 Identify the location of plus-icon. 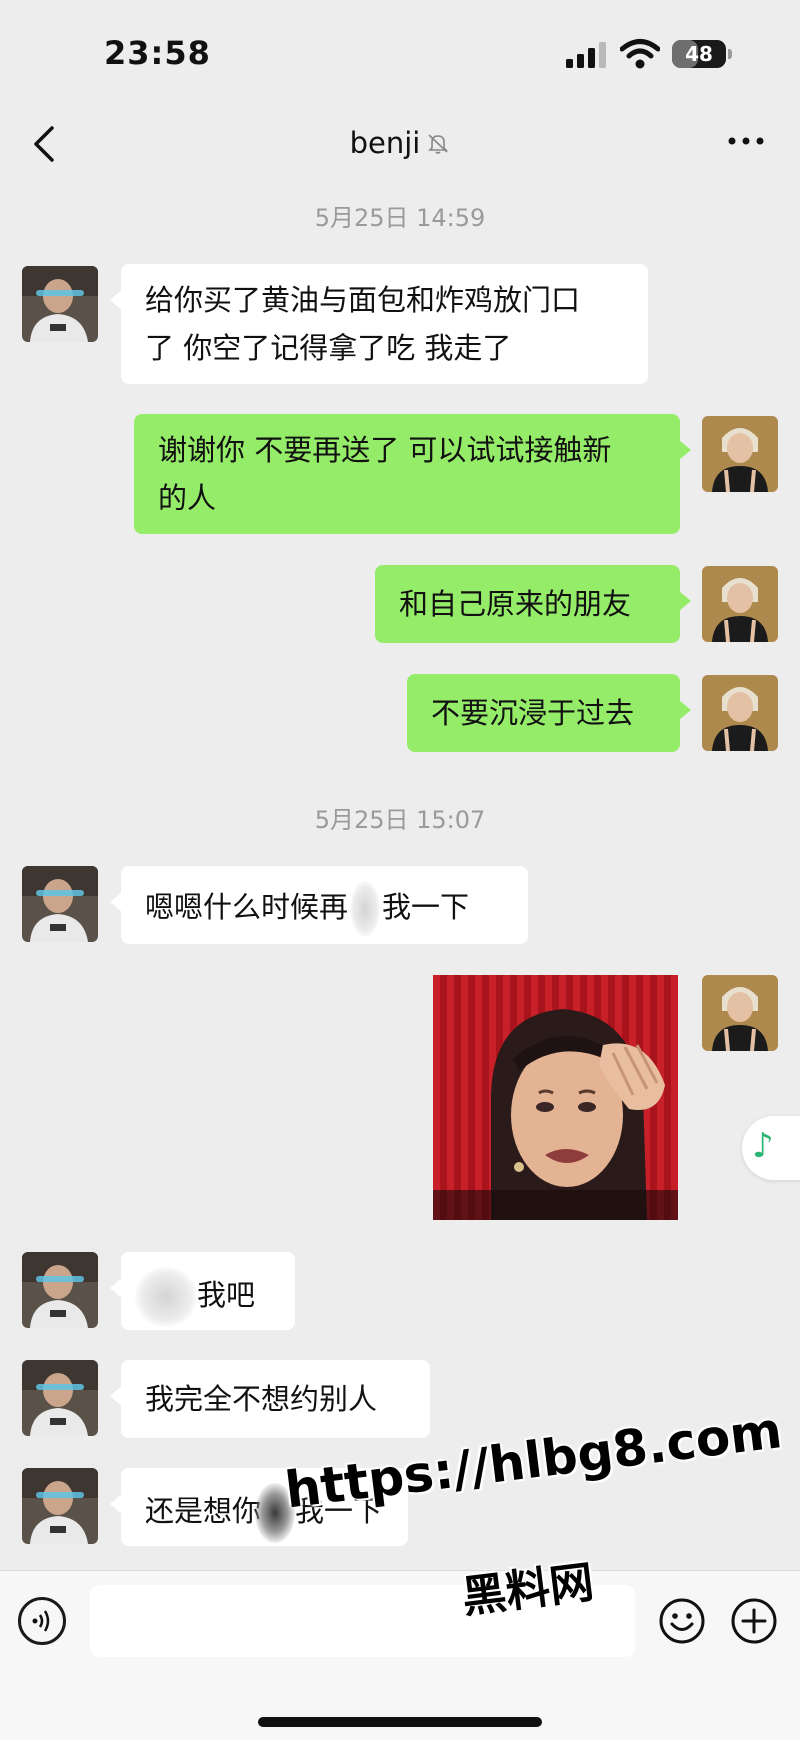
(754, 1621).